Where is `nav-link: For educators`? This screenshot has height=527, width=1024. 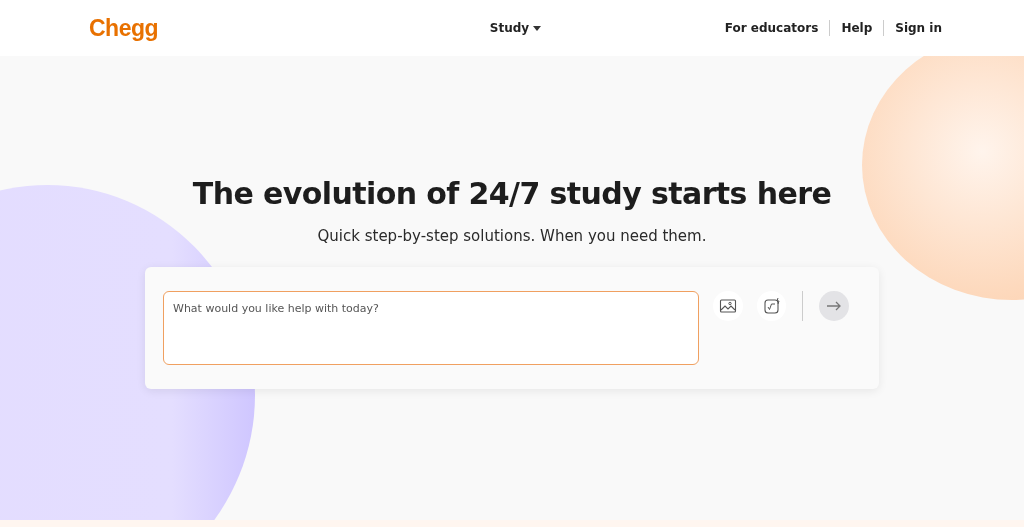
nav-link: For educators is located at coordinates (771, 28).